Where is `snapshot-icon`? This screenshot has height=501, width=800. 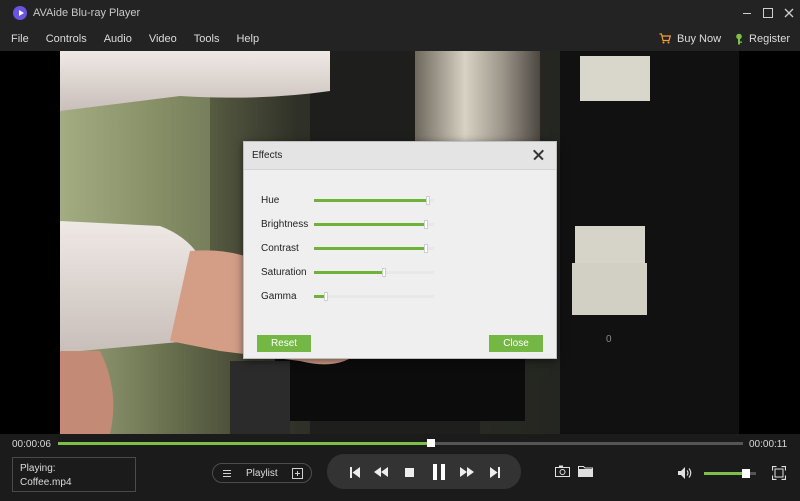
snapshot-icon is located at coordinates (562, 471).